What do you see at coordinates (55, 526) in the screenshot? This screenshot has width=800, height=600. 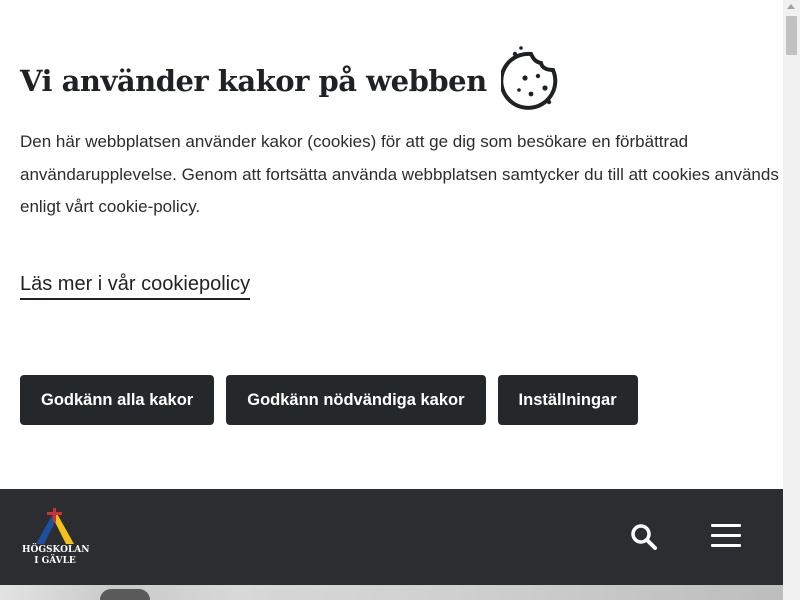 I see `logo-mark-icon` at bounding box center [55, 526].